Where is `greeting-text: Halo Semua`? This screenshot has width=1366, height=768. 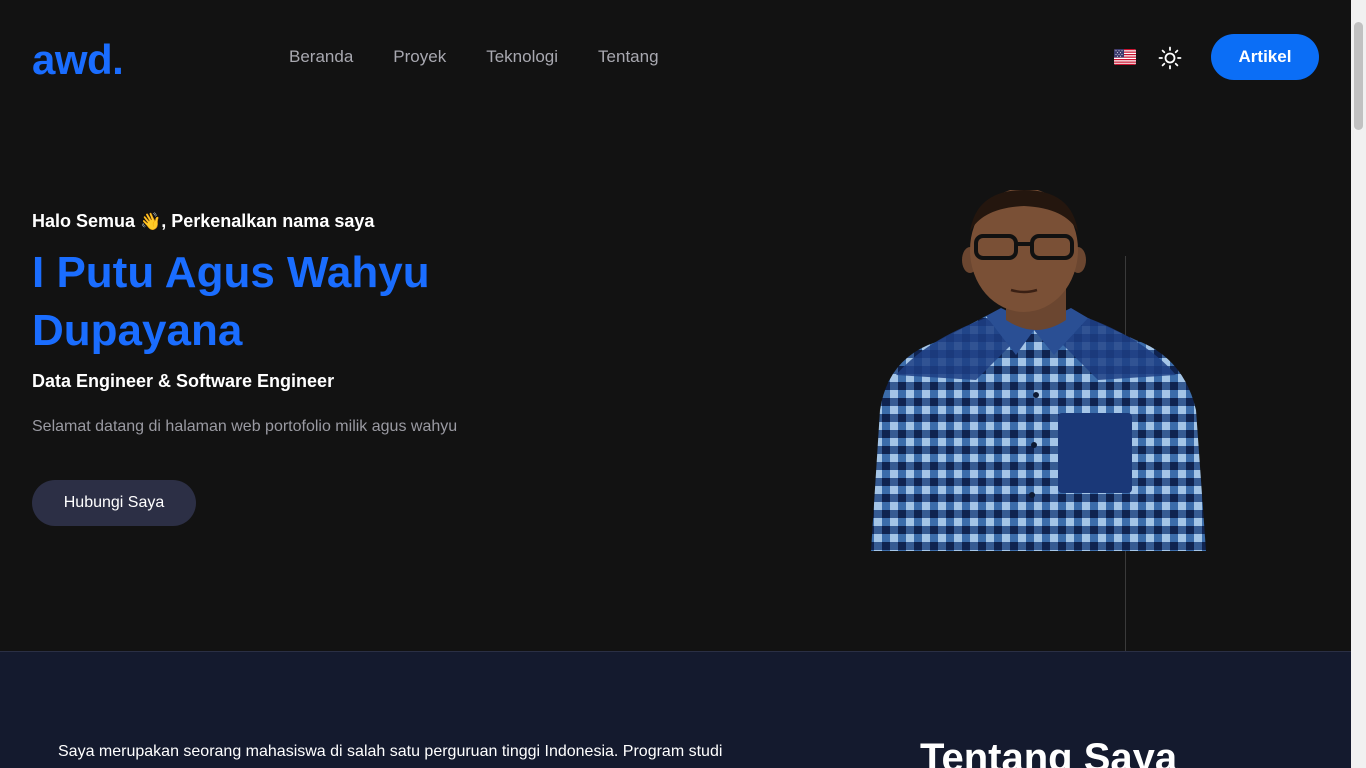 greeting-text: Halo Semua is located at coordinates (84, 221).